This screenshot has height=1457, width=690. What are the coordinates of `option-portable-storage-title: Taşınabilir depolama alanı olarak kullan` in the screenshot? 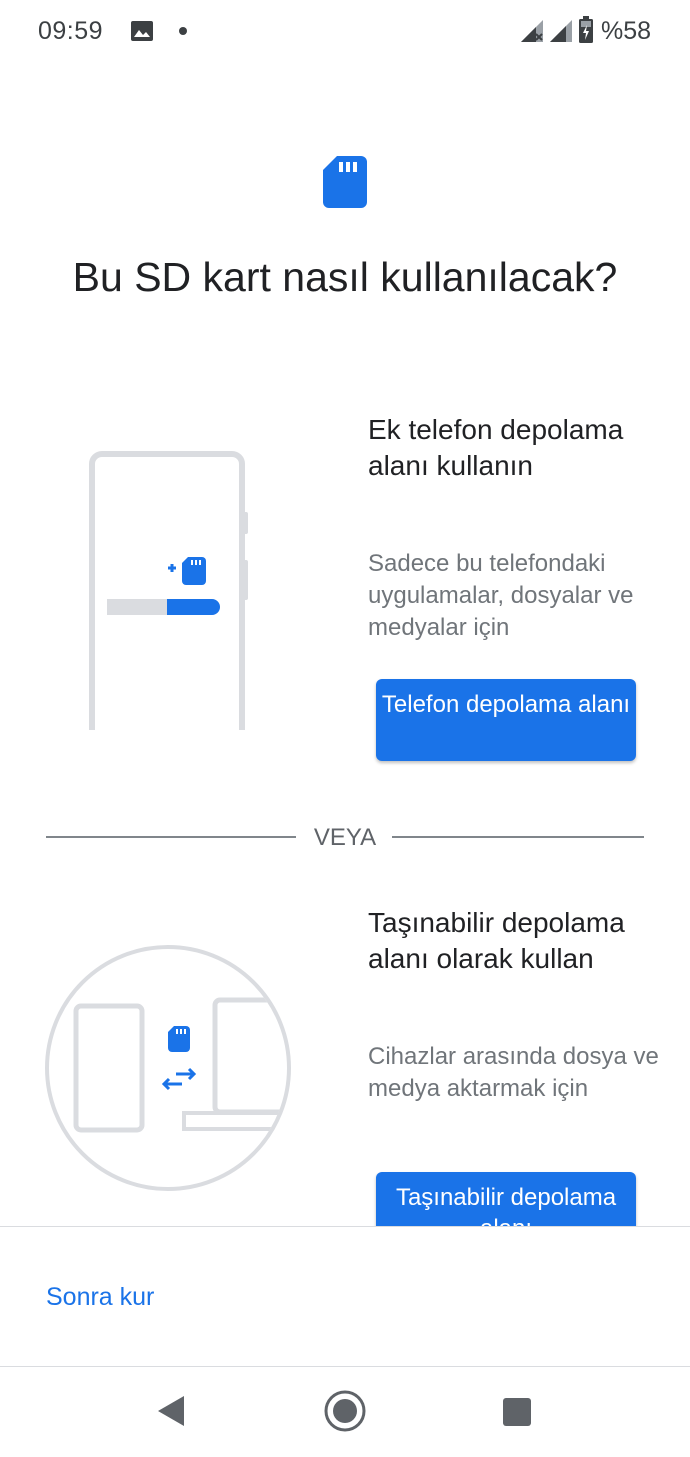 It's located at (496, 940).